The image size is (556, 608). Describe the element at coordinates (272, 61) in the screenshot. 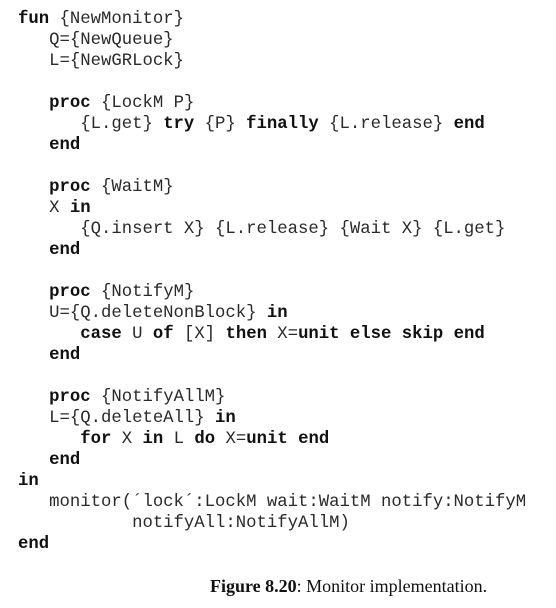

I see `code-line: L={NewGRLock}` at that location.